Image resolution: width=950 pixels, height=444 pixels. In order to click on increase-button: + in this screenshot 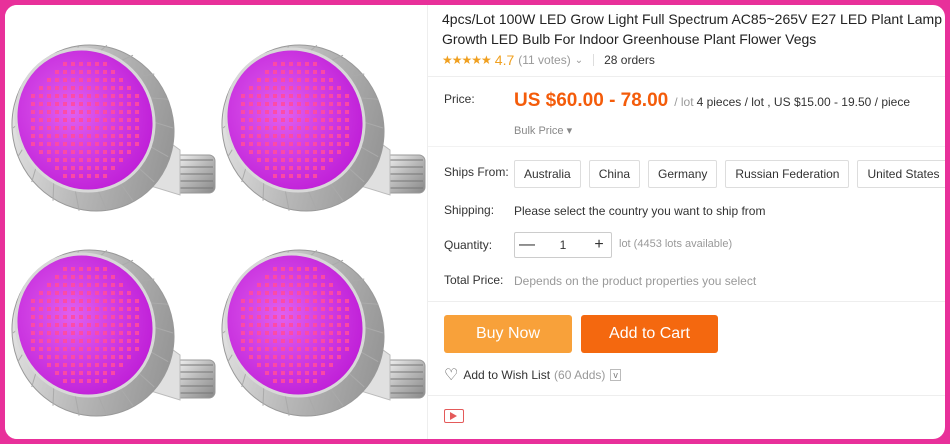, I will do `click(599, 245)`.